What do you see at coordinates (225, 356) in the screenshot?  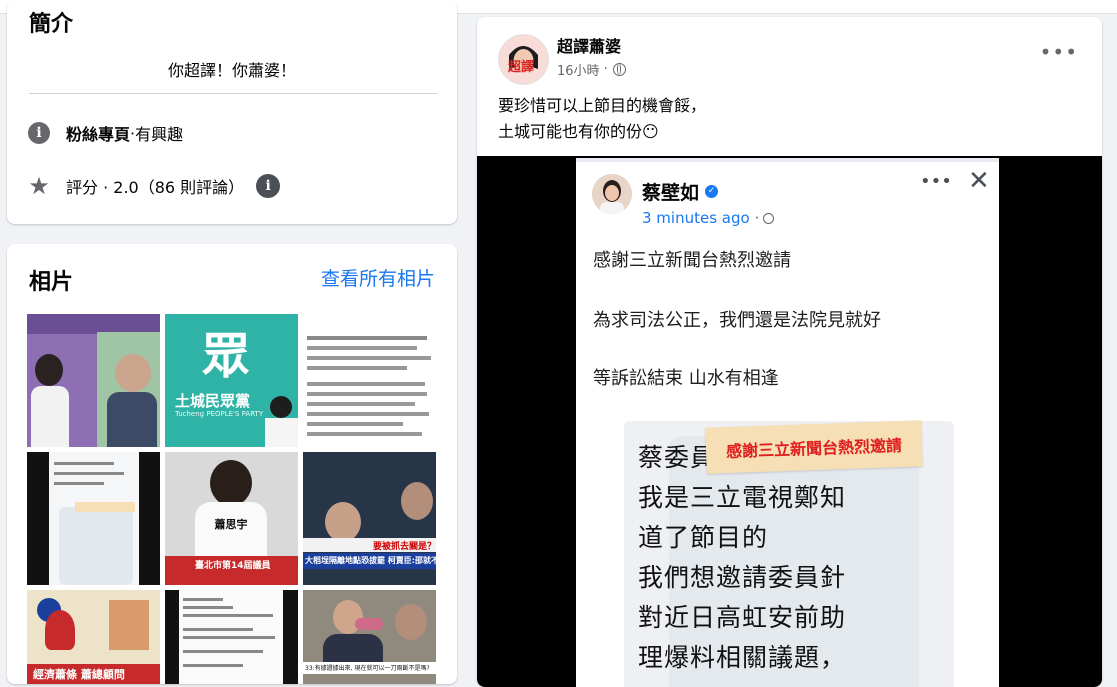 I see `party-logo: 眾` at bounding box center [225, 356].